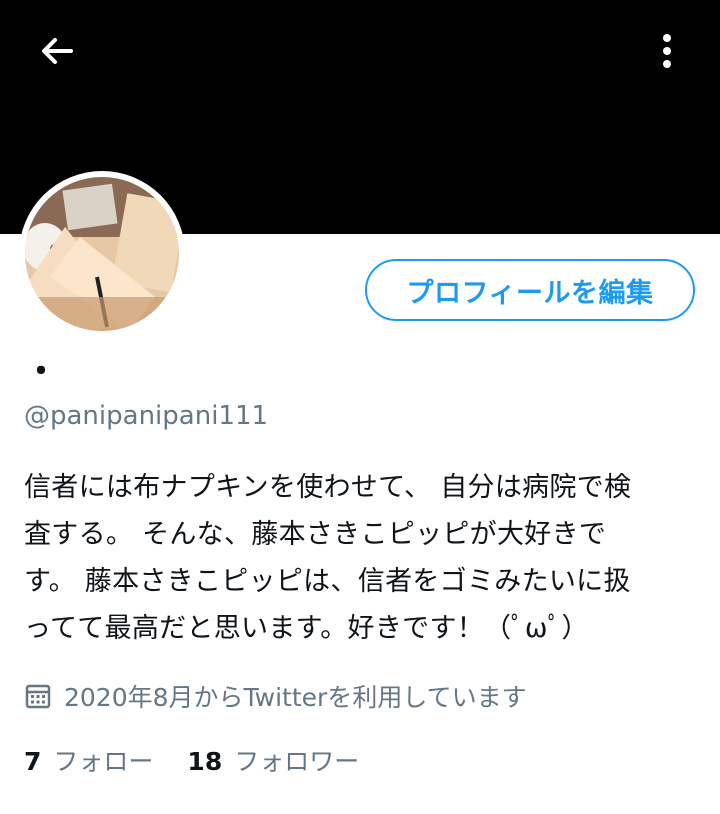 This screenshot has width=720, height=814. Describe the element at coordinates (103, 761) in the screenshot. I see `following-label: フォロー` at that location.